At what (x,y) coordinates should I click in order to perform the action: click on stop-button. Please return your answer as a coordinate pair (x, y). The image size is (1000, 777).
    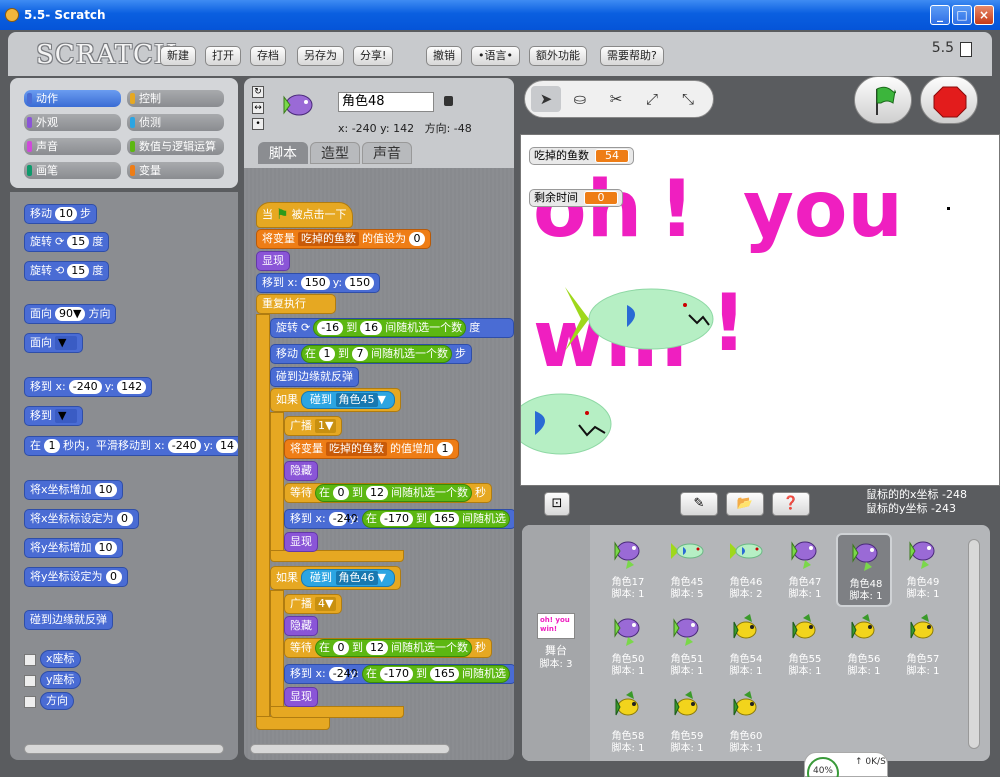
    Looking at the image, I should click on (949, 100).